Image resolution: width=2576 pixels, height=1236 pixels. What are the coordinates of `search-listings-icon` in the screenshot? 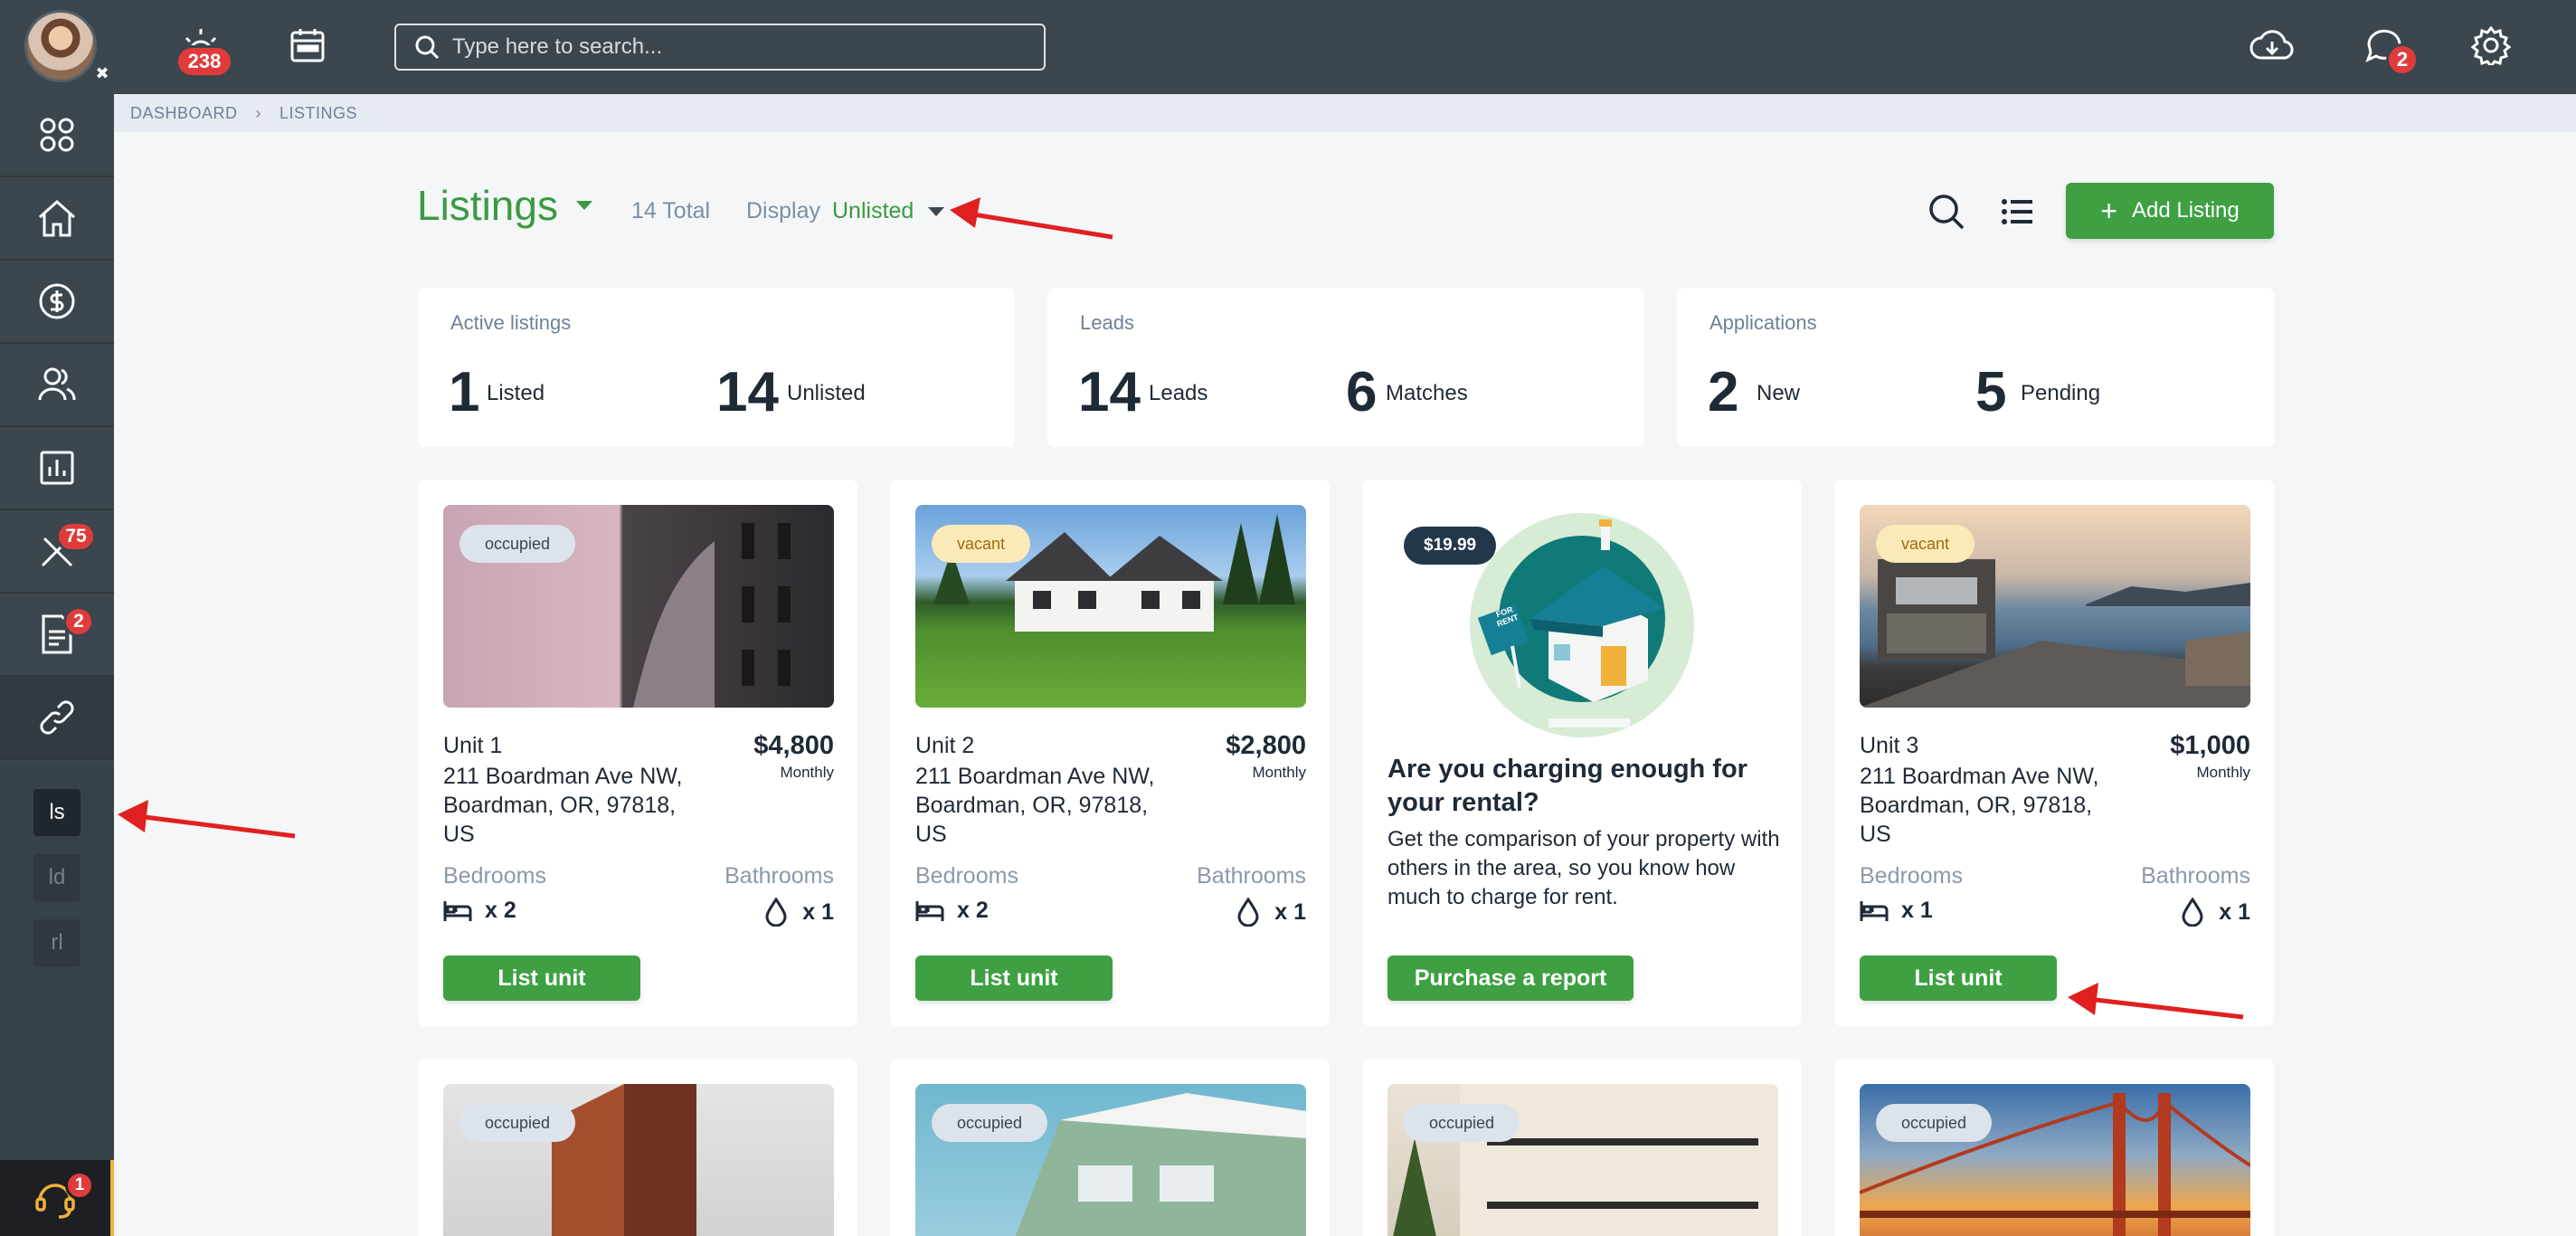 It's located at (1946, 211).